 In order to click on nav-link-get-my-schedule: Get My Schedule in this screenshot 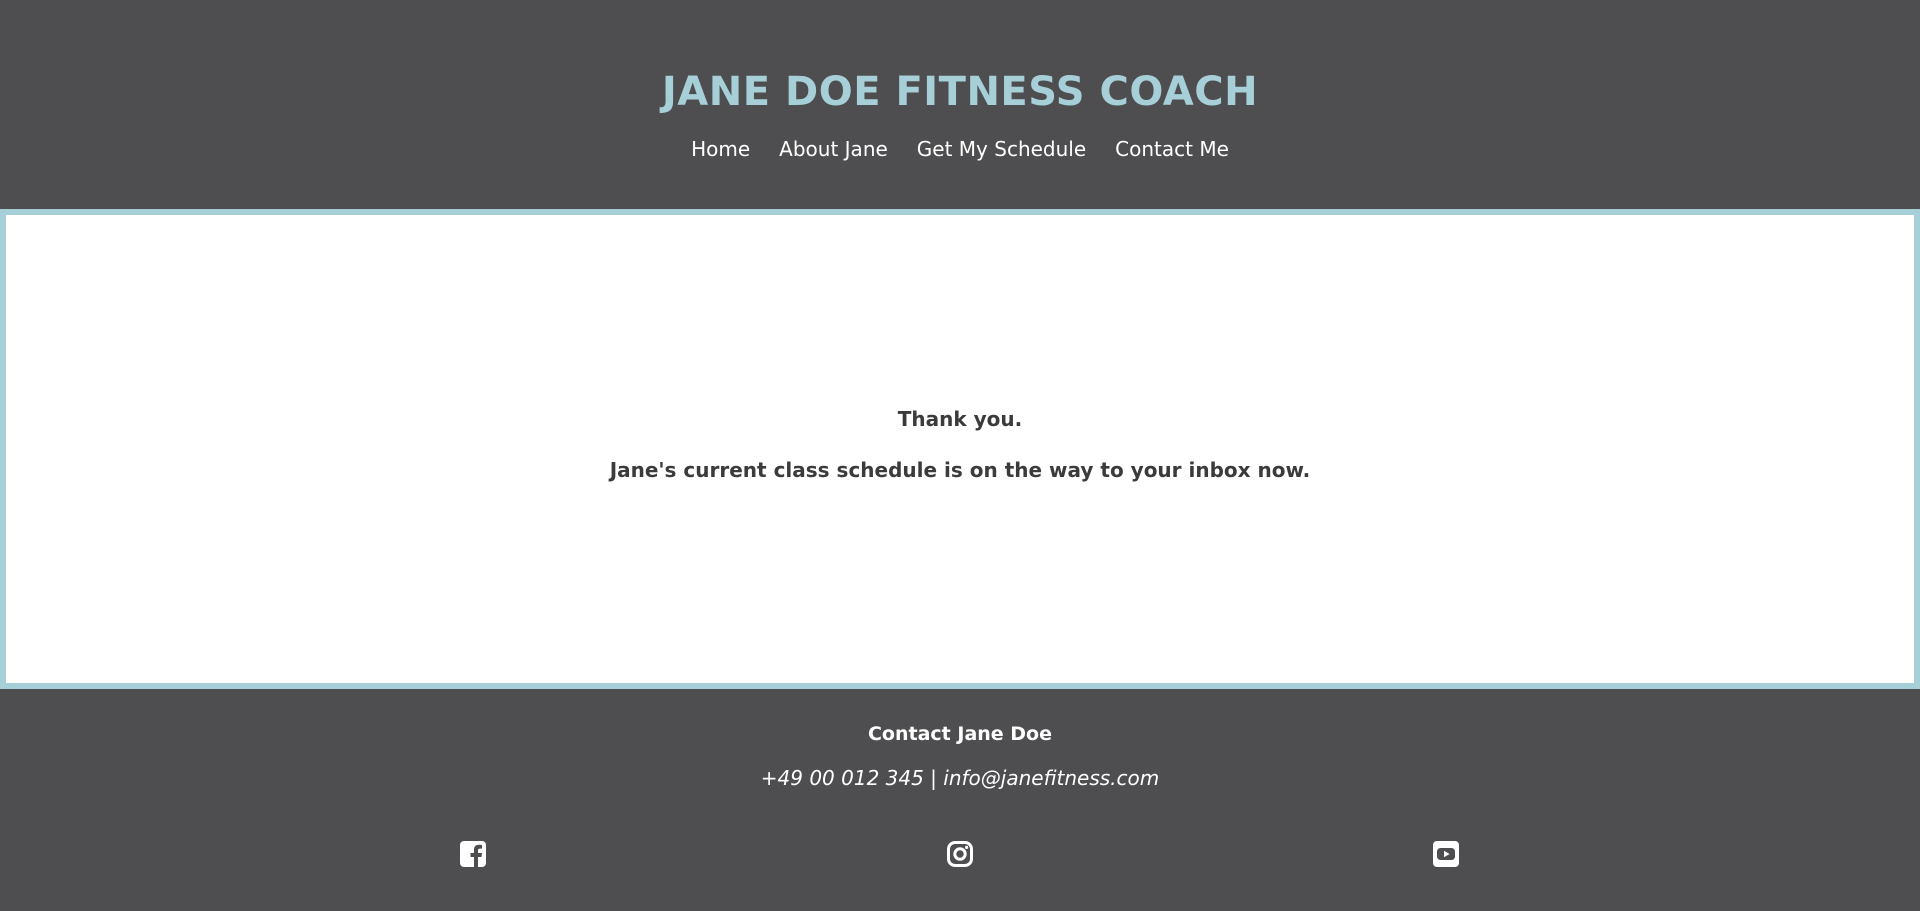, I will do `click(1001, 149)`.